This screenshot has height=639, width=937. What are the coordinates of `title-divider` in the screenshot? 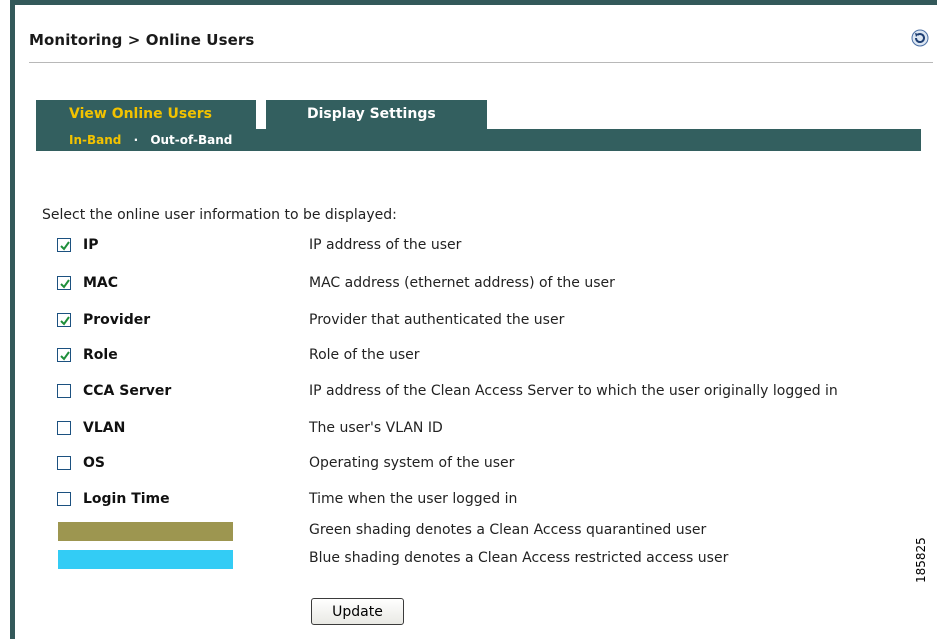 It's located at (481, 62).